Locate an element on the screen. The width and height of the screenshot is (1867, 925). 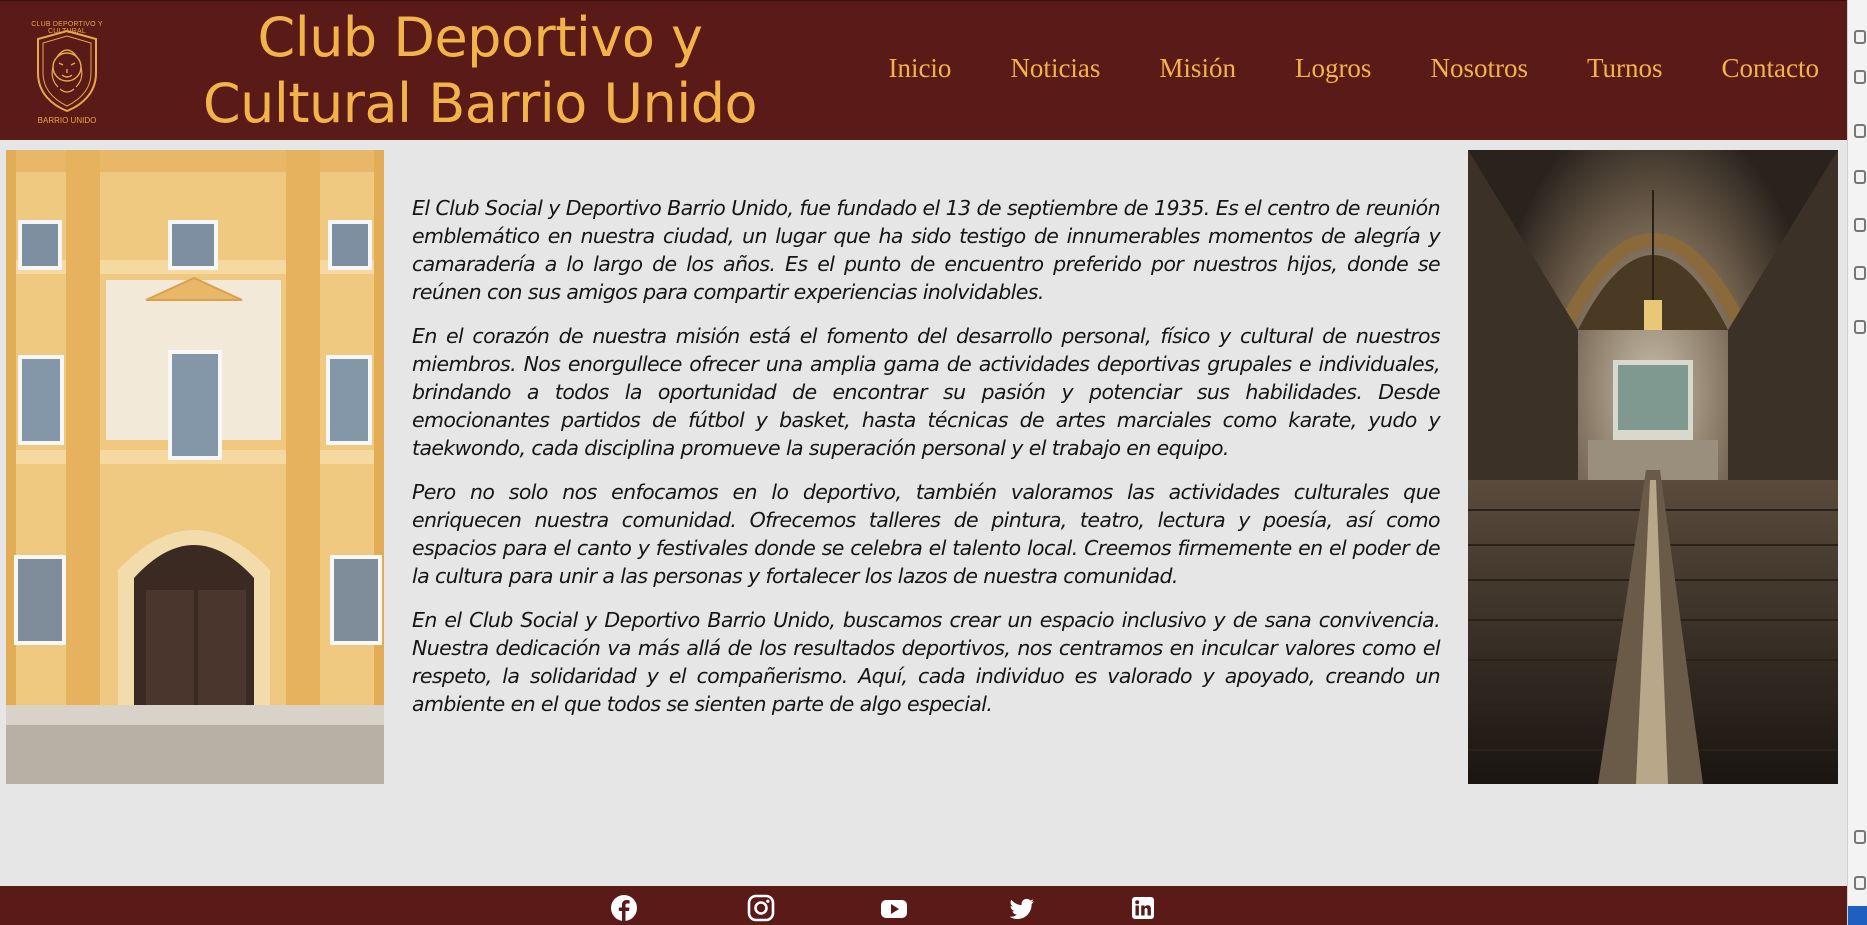
twitter-icon is located at coordinates (1022, 908).